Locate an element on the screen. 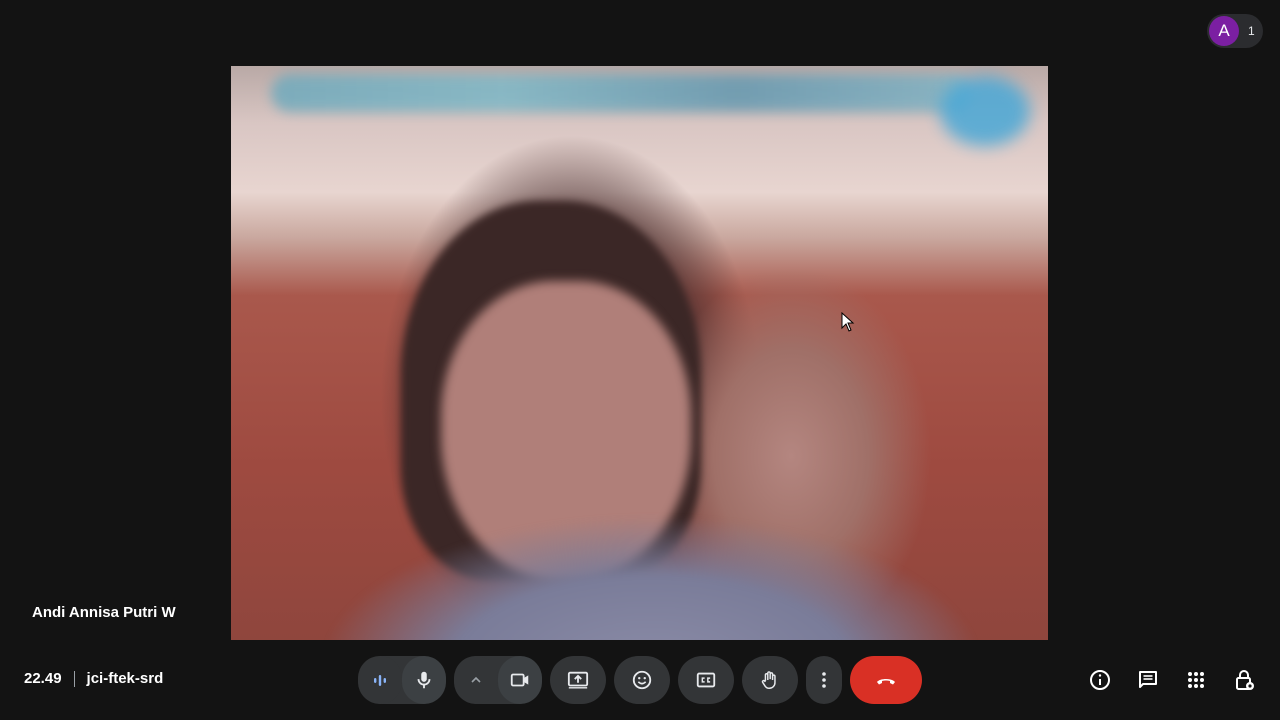 This screenshot has height=720, width=1280. emoji-button is located at coordinates (642, 680).